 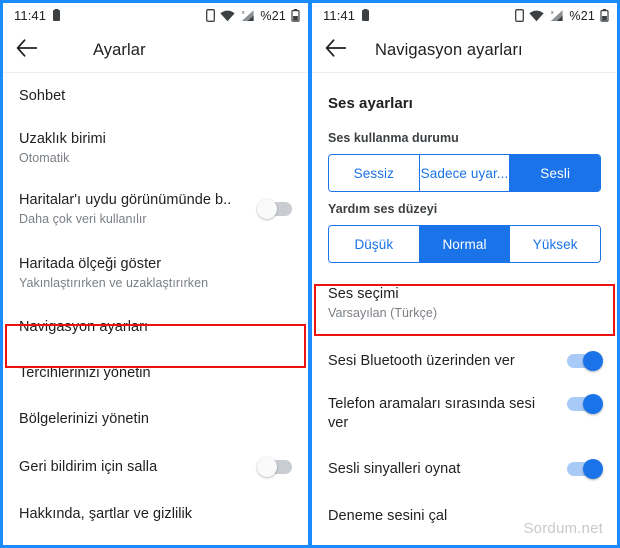 I want to click on segmented-control-sound-mode: Sessiz Sadece uyar... Sesli, so click(x=464, y=173).